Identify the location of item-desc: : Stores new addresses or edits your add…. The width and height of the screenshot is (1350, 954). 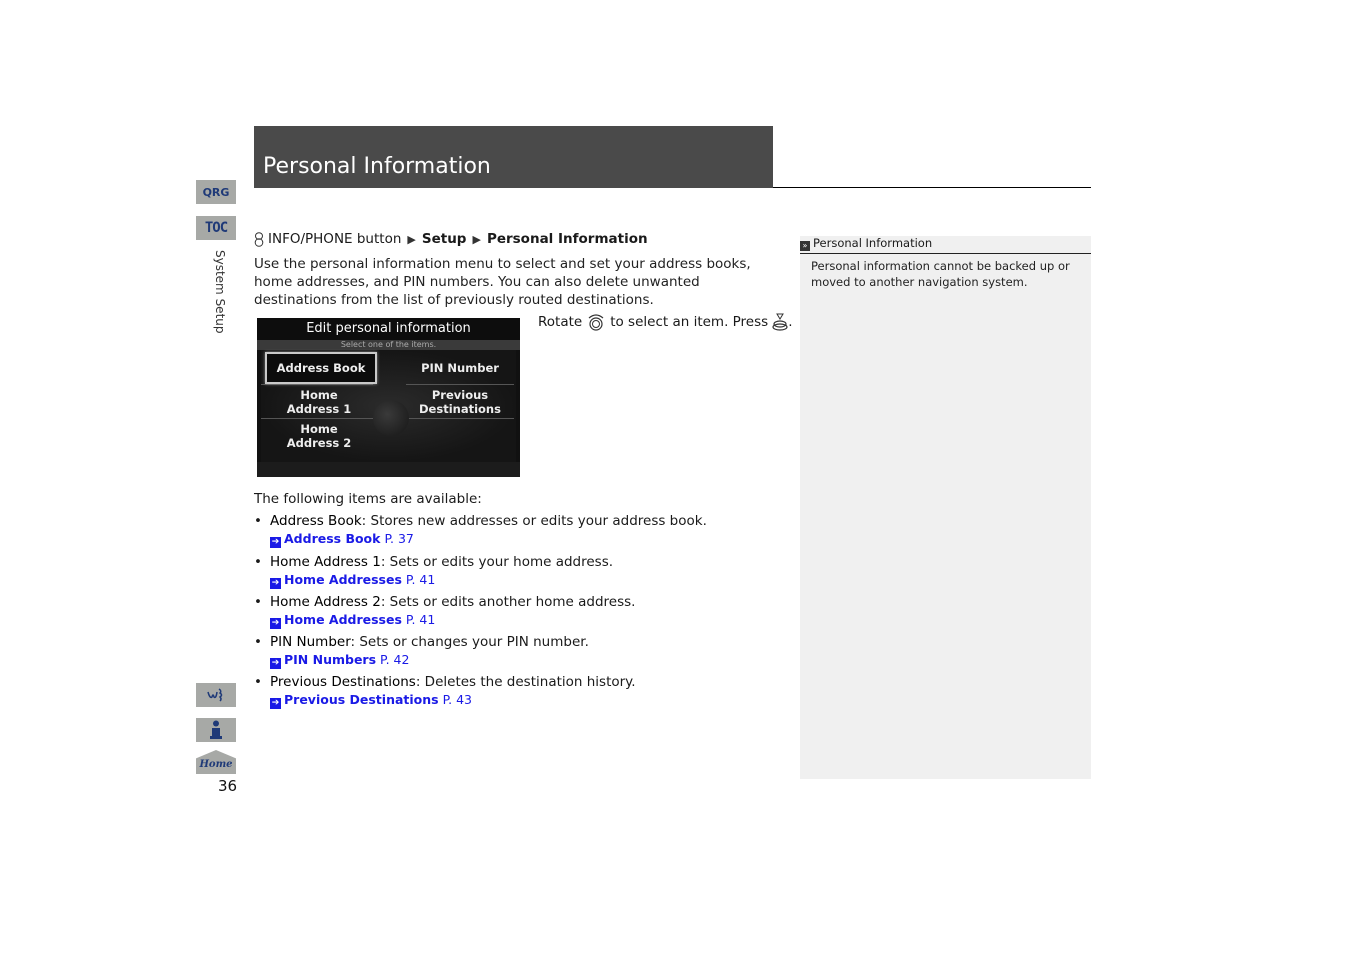
(534, 521).